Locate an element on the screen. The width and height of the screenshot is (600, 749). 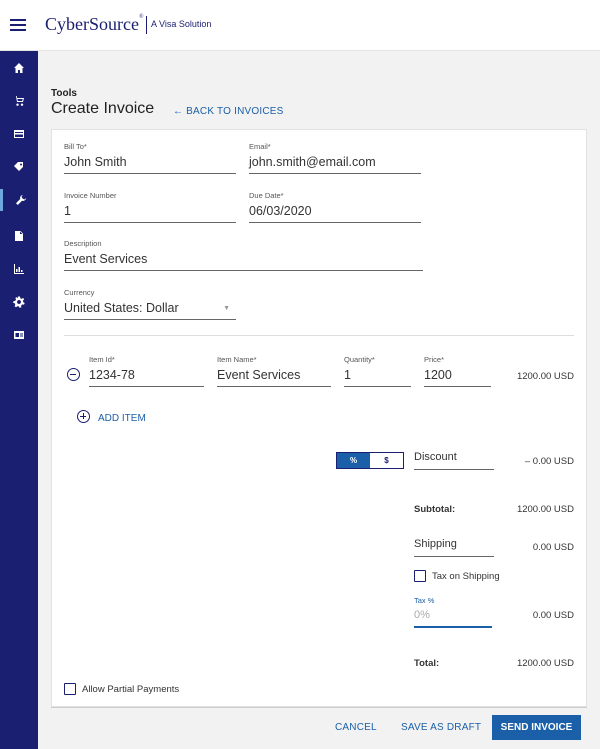
sidebar-item-payments is located at coordinates (19, 134).